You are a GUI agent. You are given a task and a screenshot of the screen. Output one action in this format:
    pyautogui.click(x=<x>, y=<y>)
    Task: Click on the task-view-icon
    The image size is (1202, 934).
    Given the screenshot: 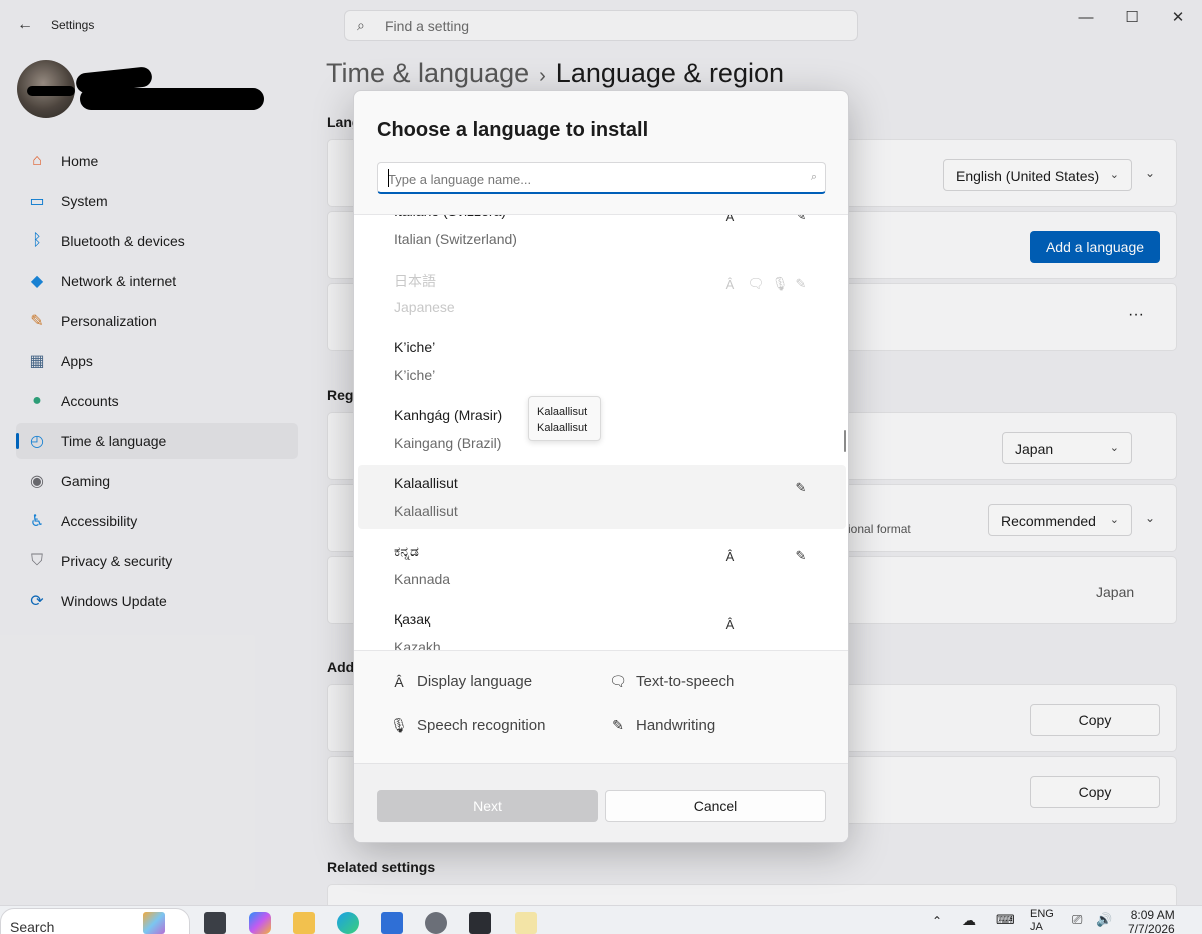 What is the action you would take?
    pyautogui.click(x=215, y=923)
    